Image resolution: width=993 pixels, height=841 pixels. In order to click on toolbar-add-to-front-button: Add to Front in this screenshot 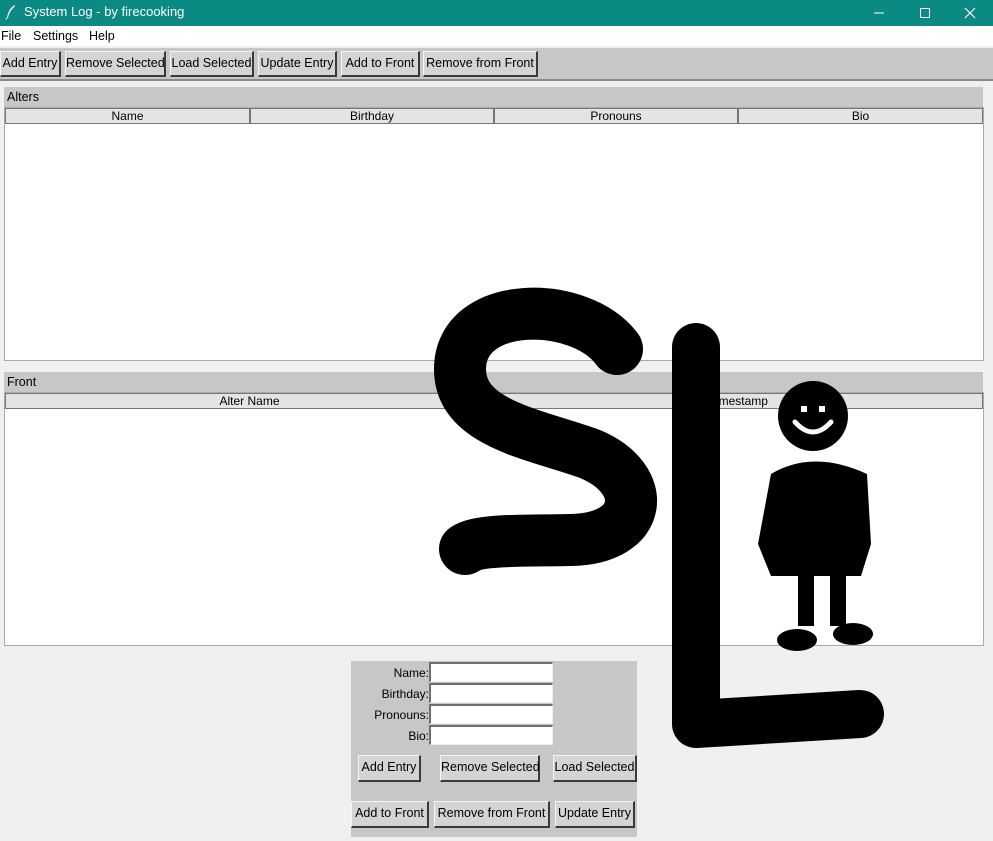, I will do `click(380, 64)`.